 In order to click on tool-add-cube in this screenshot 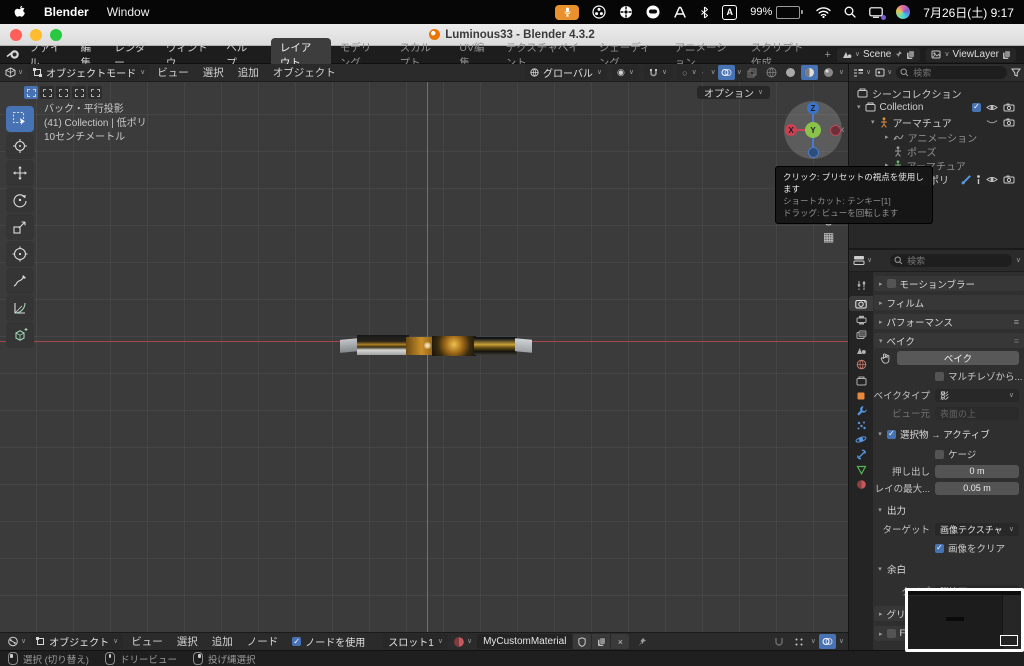, I will do `click(20, 335)`.